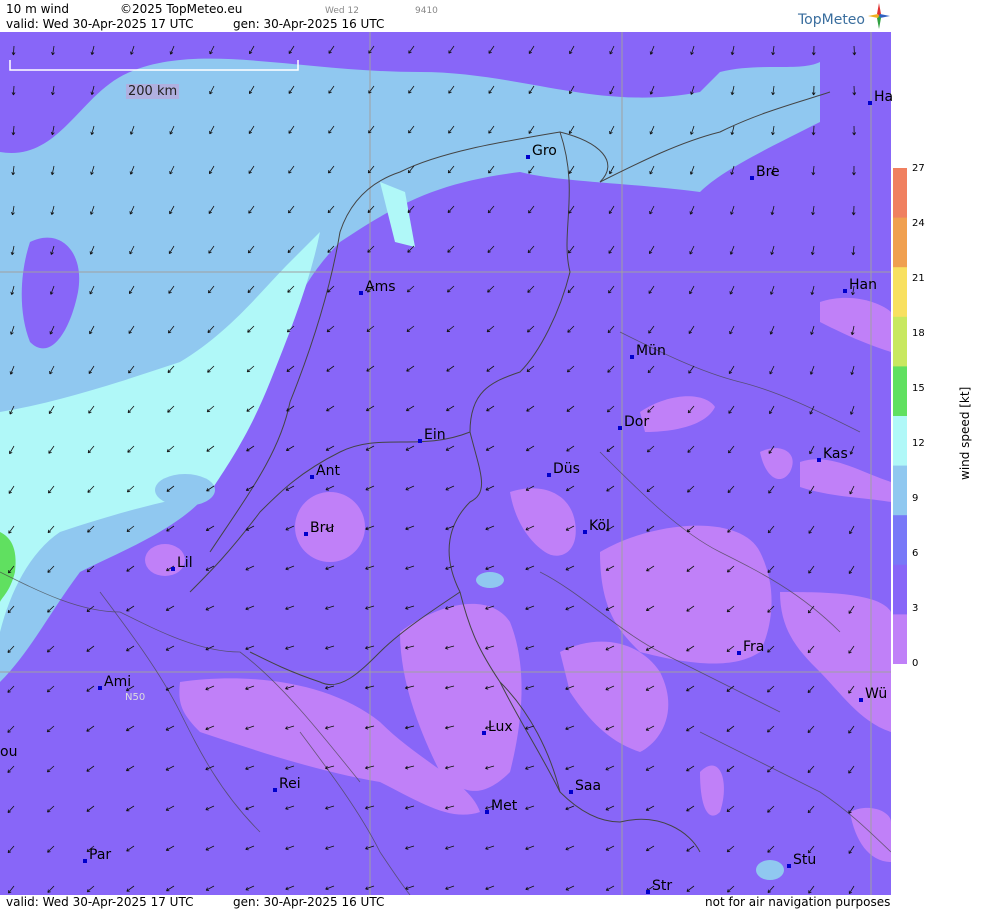 This screenshot has width=983, height=909. Describe the element at coordinates (831, 20) in the screenshot. I see `topmeteo-logo: TopMeteo` at that location.